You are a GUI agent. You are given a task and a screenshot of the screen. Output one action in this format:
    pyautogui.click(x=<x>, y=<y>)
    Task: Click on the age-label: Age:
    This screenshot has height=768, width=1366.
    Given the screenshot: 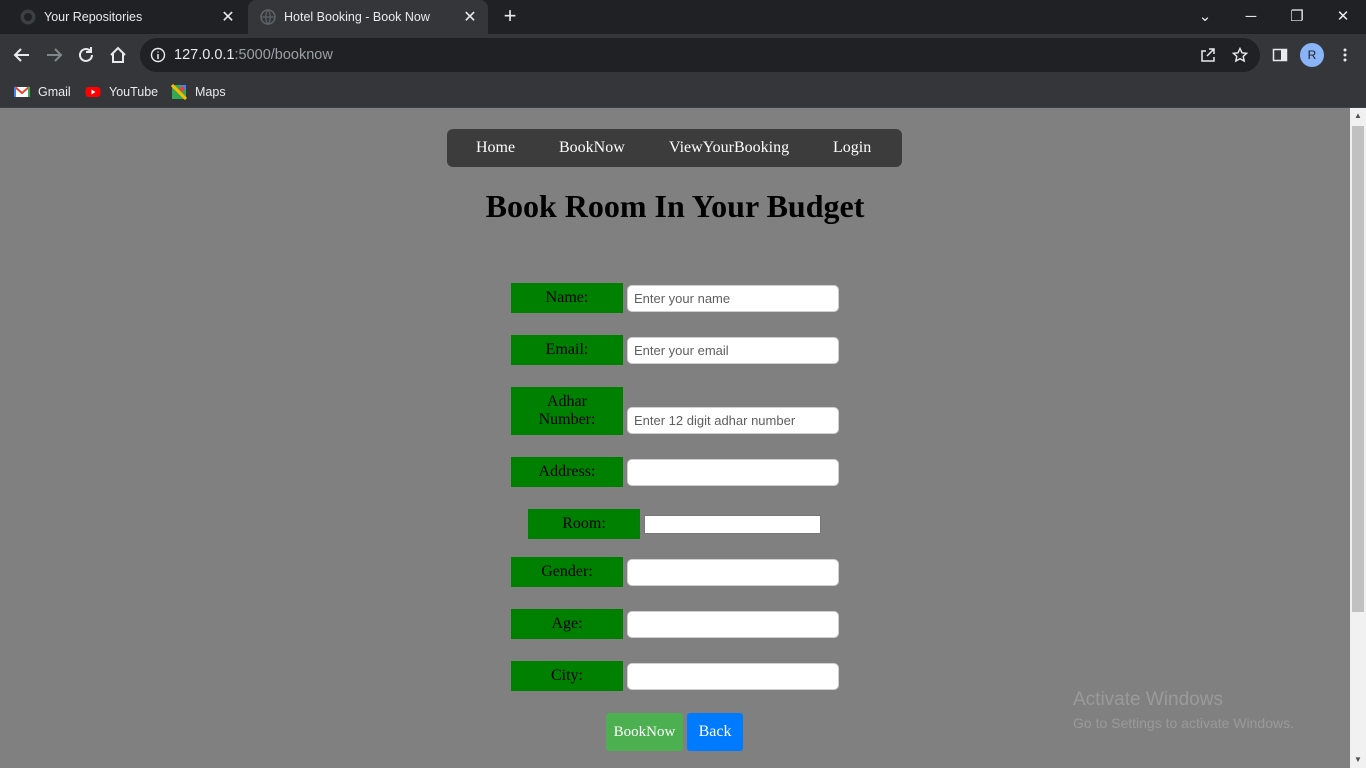 What is the action you would take?
    pyautogui.click(x=567, y=624)
    